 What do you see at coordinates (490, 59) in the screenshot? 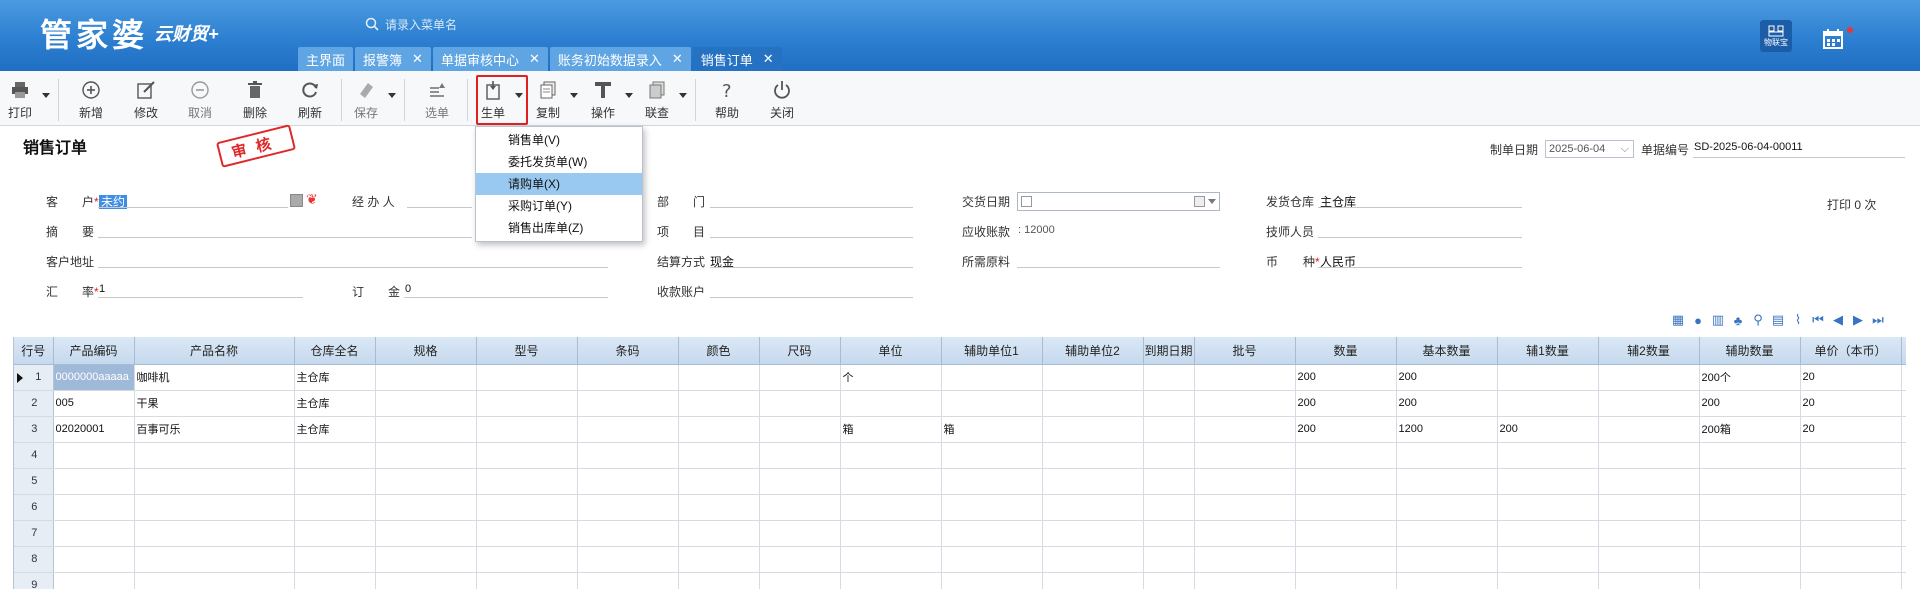
I see `tab-2: 单据审核中心 ✕` at bounding box center [490, 59].